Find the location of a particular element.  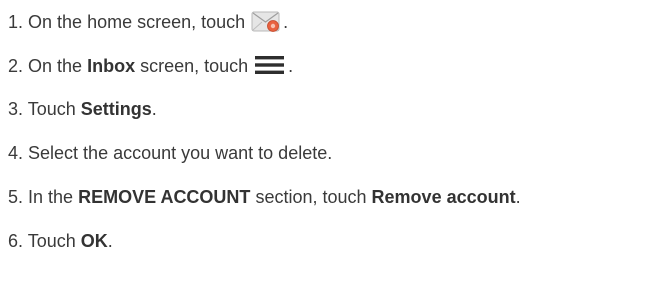

step-6: 6. Touch OK. is located at coordinates (60, 241).